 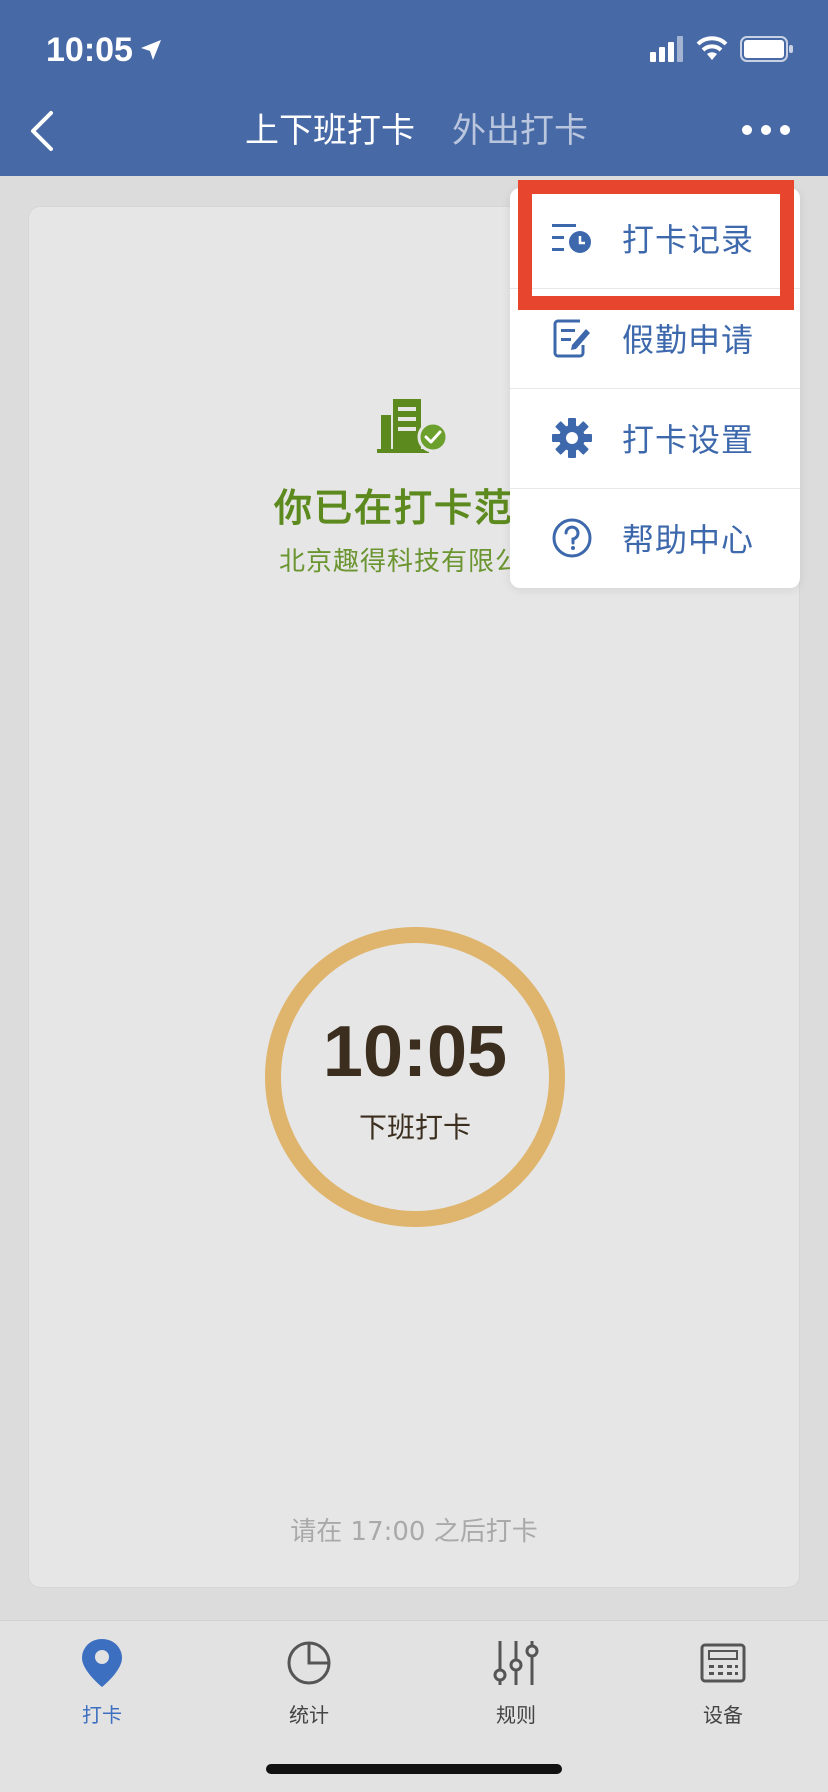 I want to click on location-arrow-icon, so click(x=150, y=50).